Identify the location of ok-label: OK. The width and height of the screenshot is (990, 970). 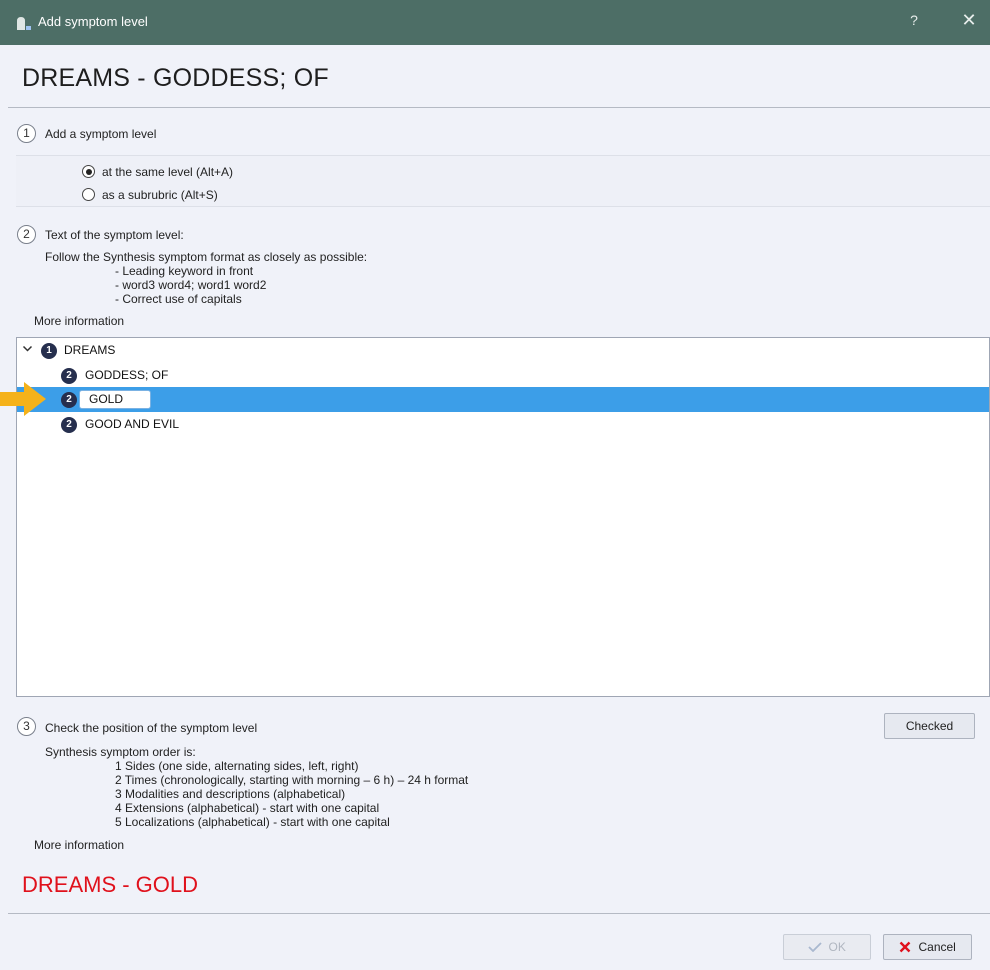
(837, 947).